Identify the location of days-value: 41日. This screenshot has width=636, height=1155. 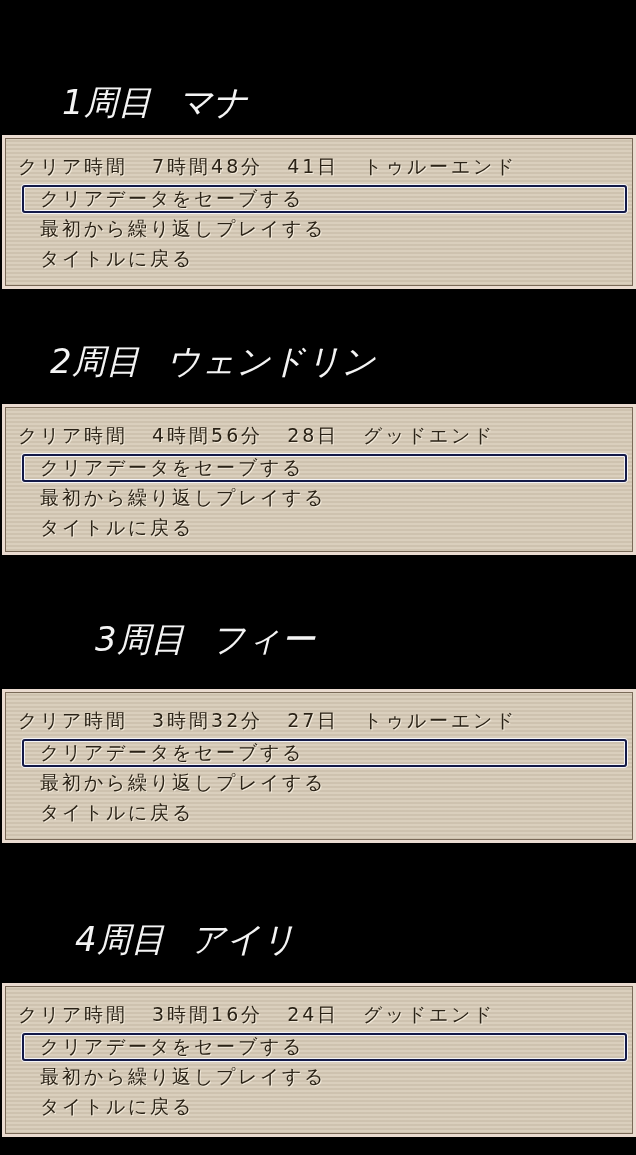
(313, 166).